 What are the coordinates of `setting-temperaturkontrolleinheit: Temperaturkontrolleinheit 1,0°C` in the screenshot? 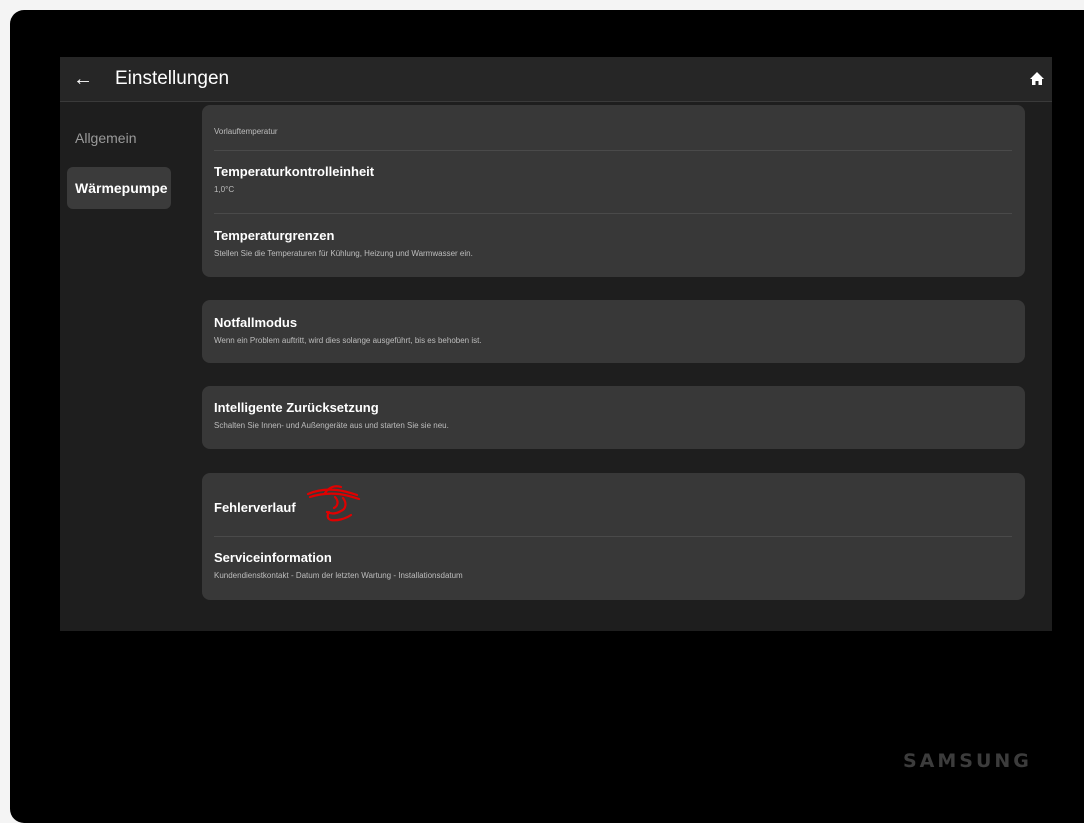 It's located at (613, 184).